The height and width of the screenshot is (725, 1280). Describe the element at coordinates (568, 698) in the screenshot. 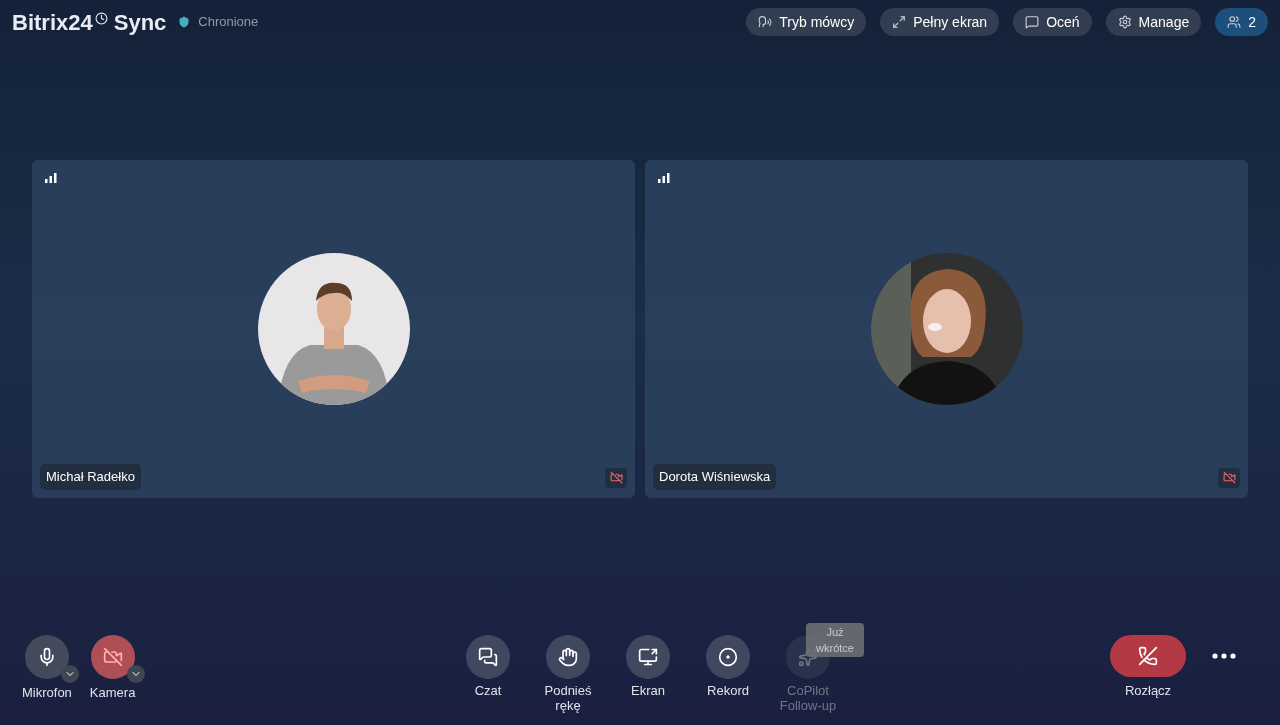

I see `action-label: Podnieś rękę` at that location.